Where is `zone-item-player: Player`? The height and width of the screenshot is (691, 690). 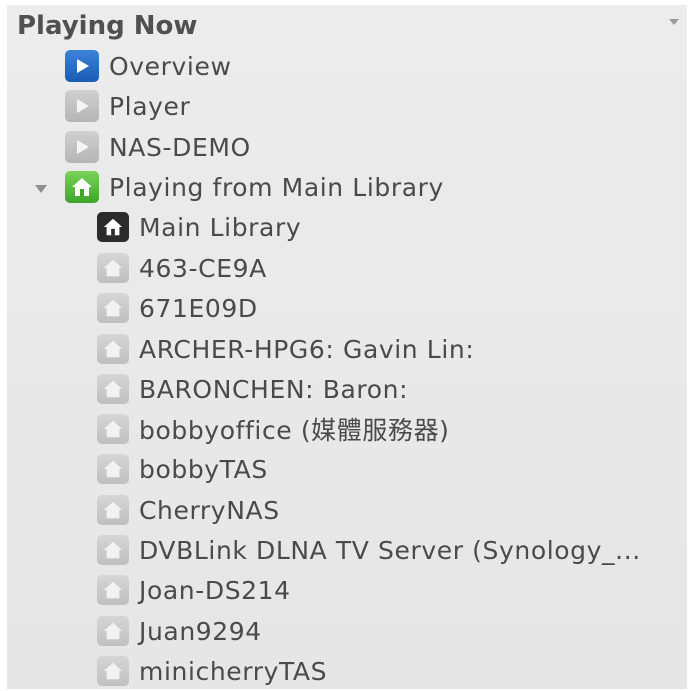
zone-item-player: Player is located at coordinates (127, 106).